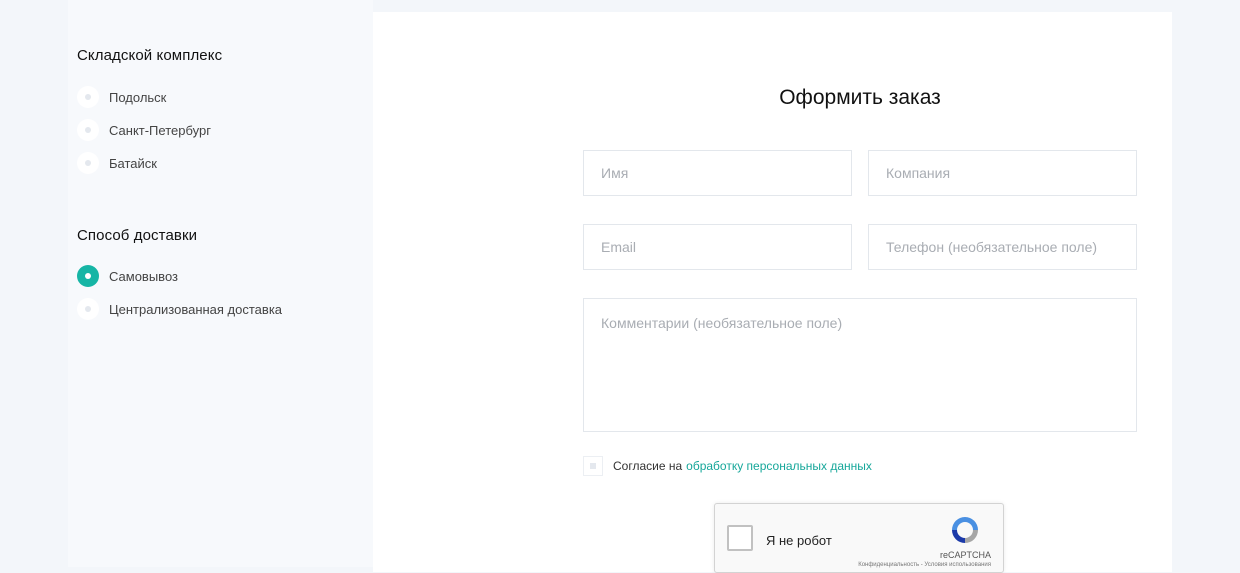 This screenshot has width=1240, height=573. I want to click on warehouse-option-label: Подольск, so click(138, 97).